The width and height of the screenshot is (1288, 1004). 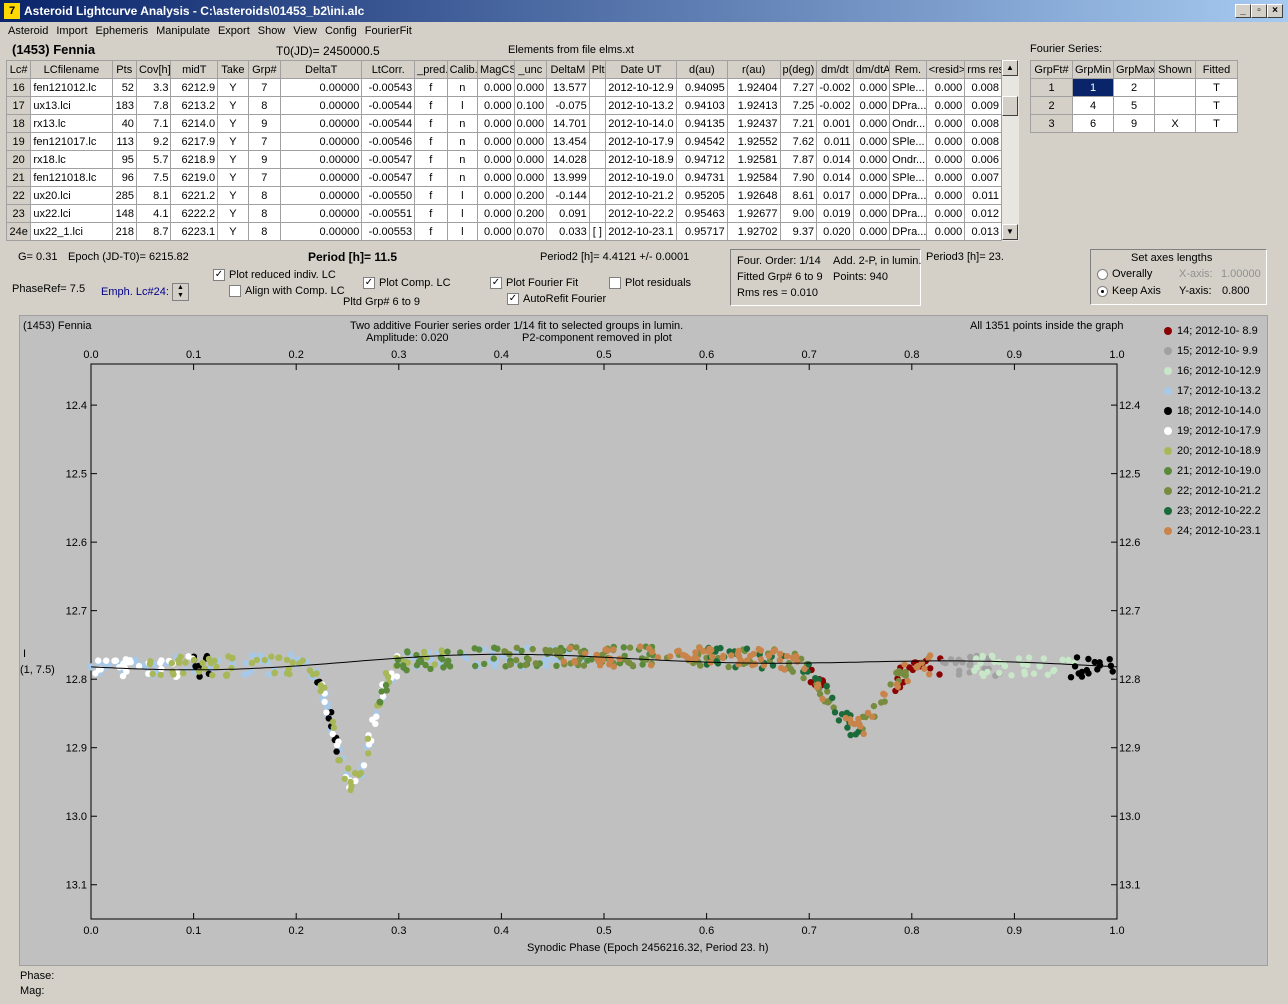 I want to click on lc-cell: 13.999, so click(x=568, y=177).